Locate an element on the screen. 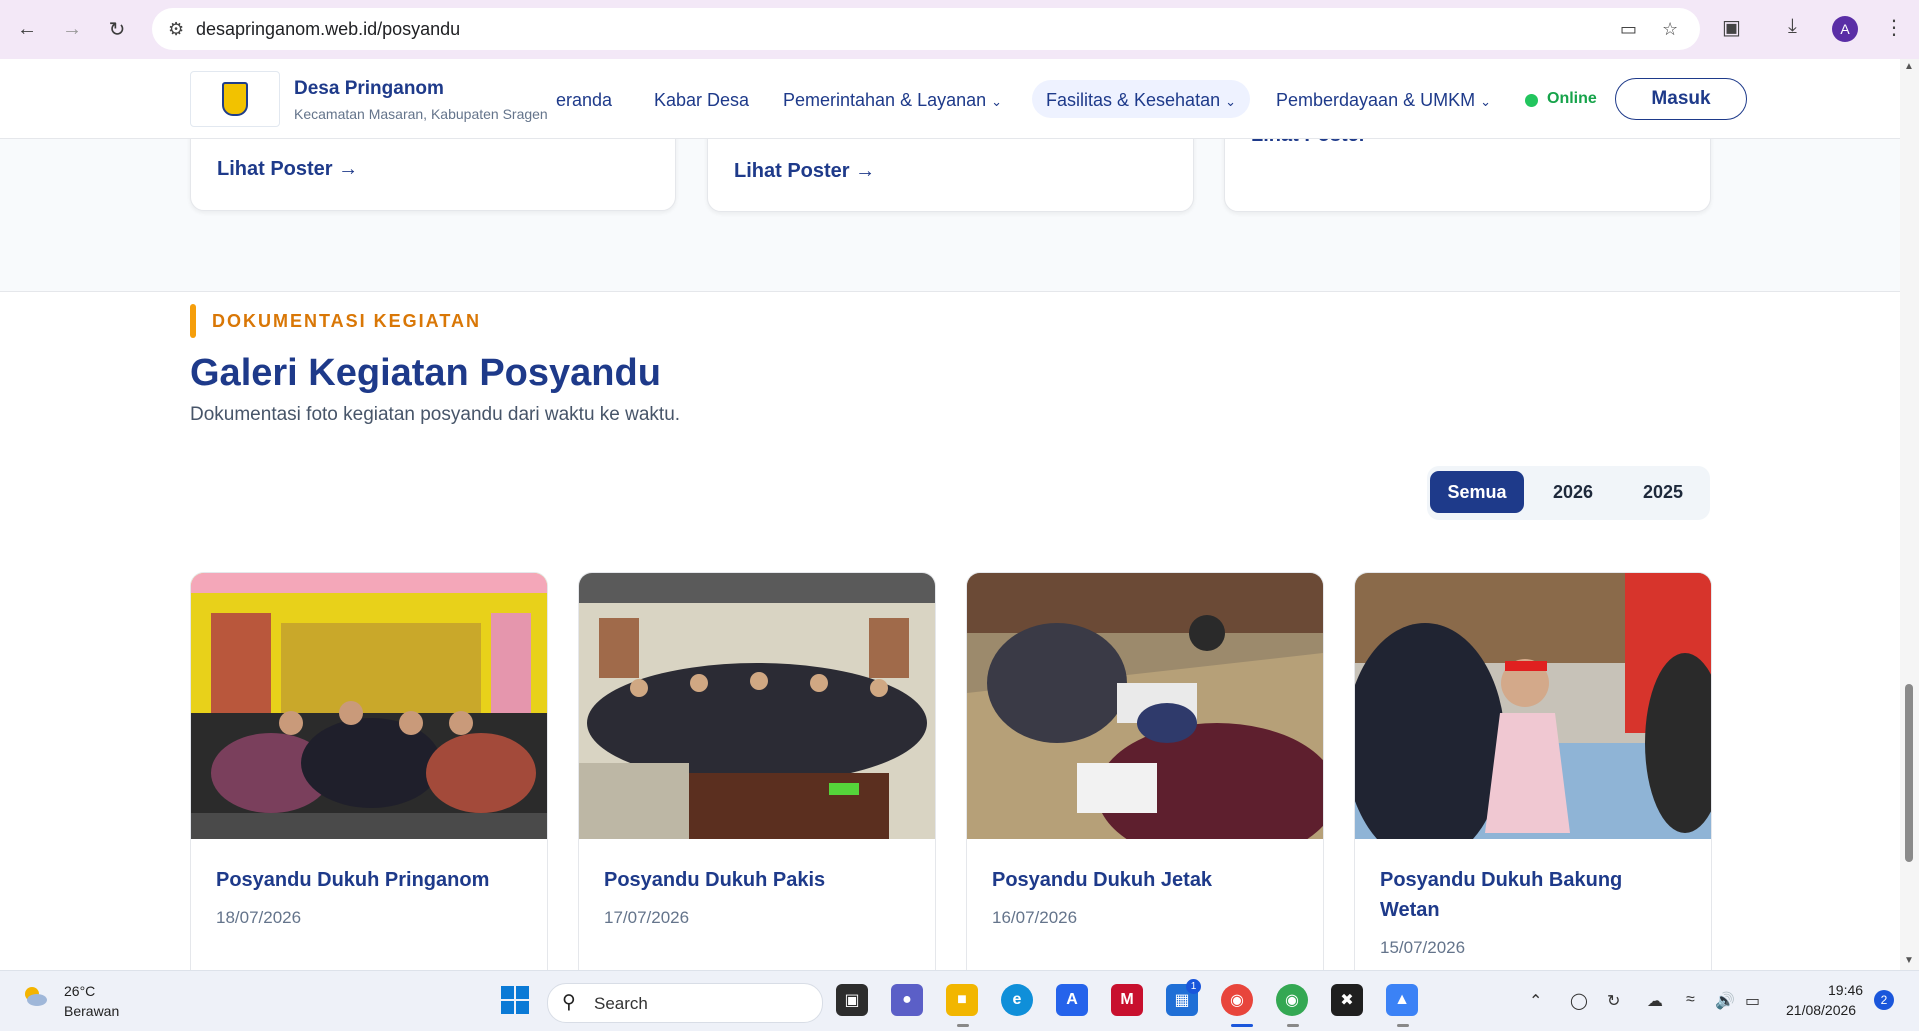  menu-beranda: eranda is located at coordinates (586, 100).